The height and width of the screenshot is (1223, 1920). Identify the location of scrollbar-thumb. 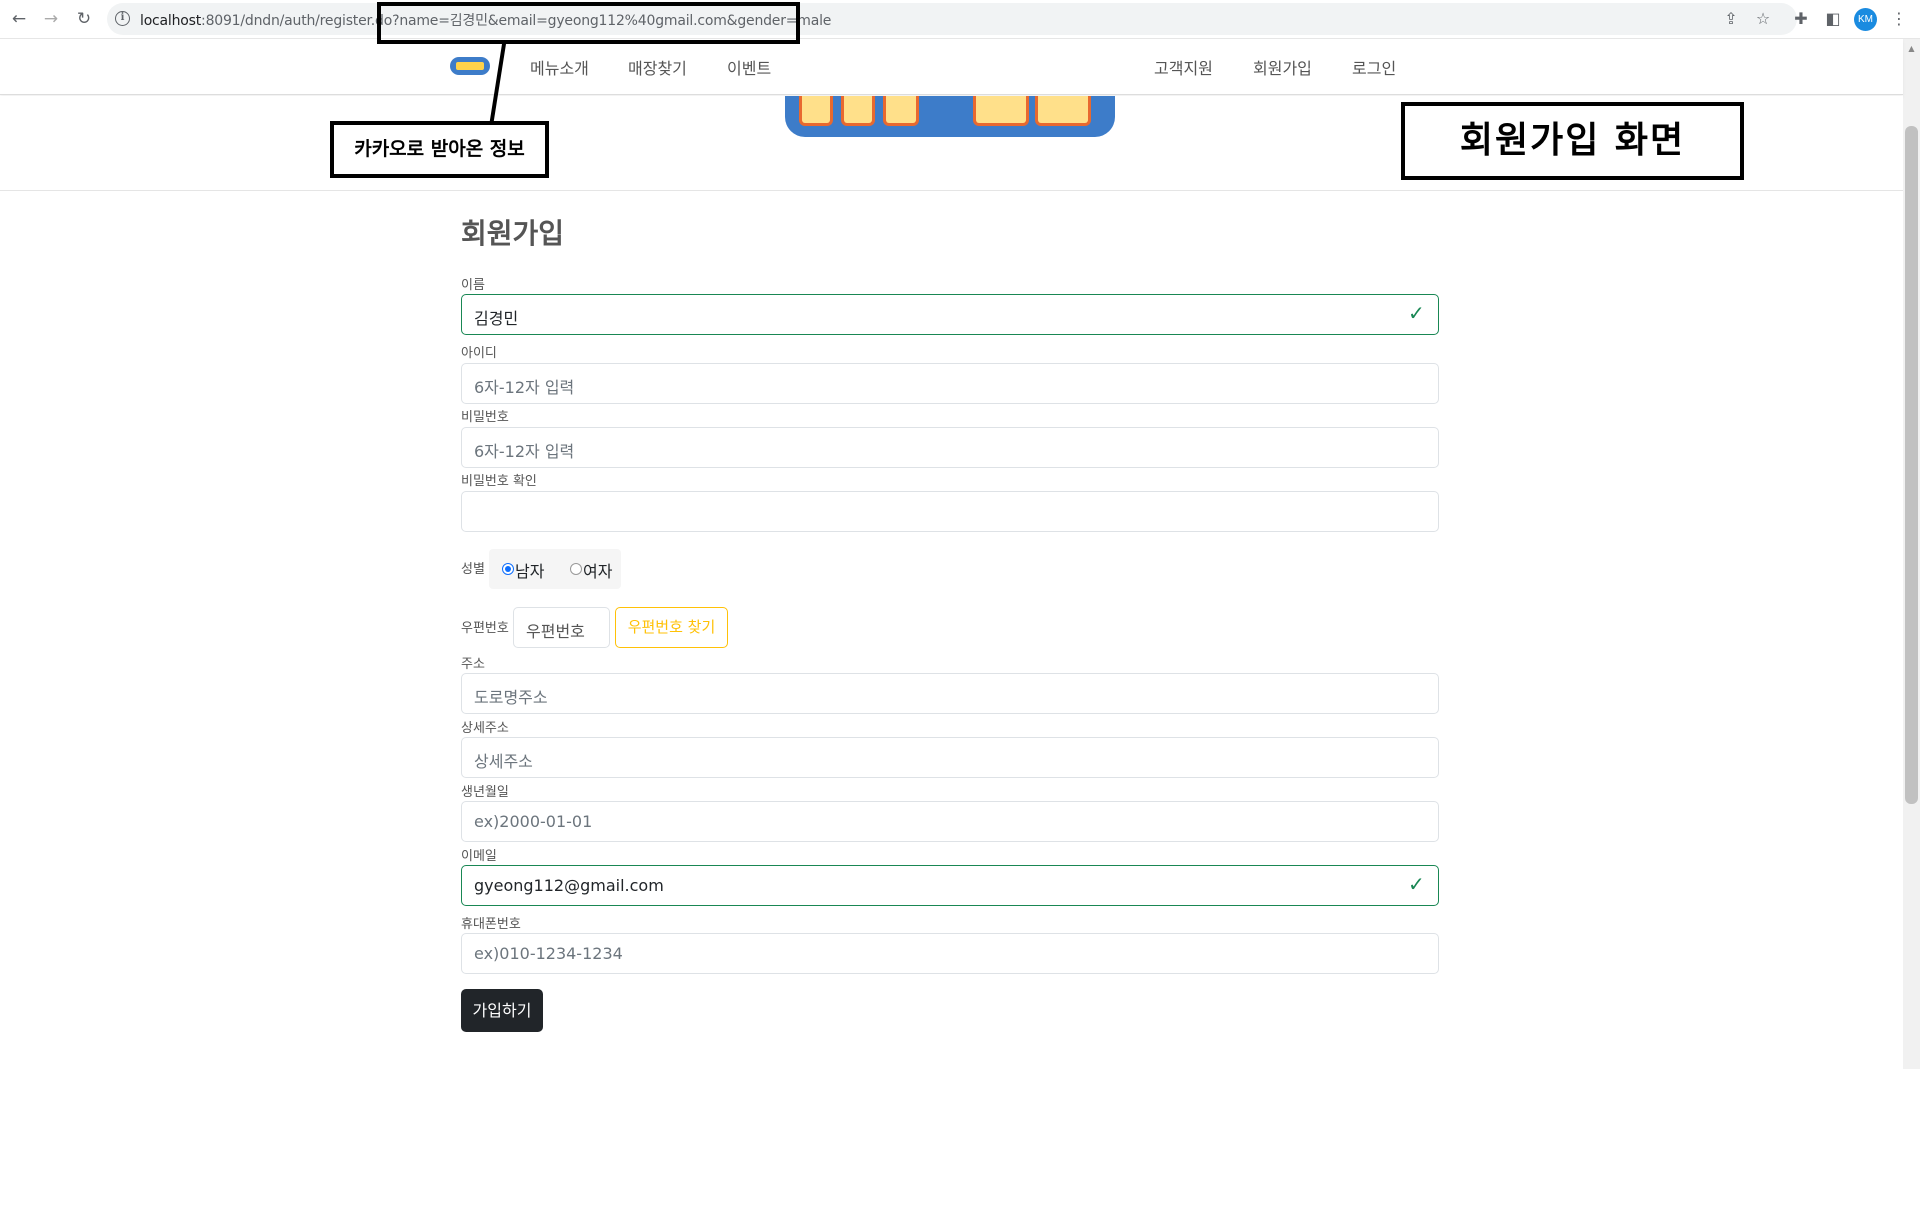
(1911, 465).